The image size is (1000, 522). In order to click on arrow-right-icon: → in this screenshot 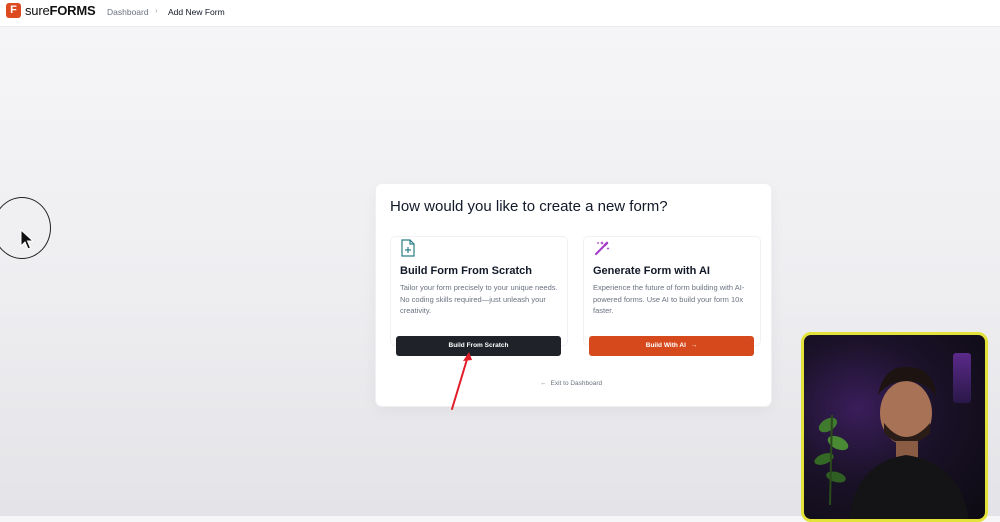, I will do `click(694, 345)`.